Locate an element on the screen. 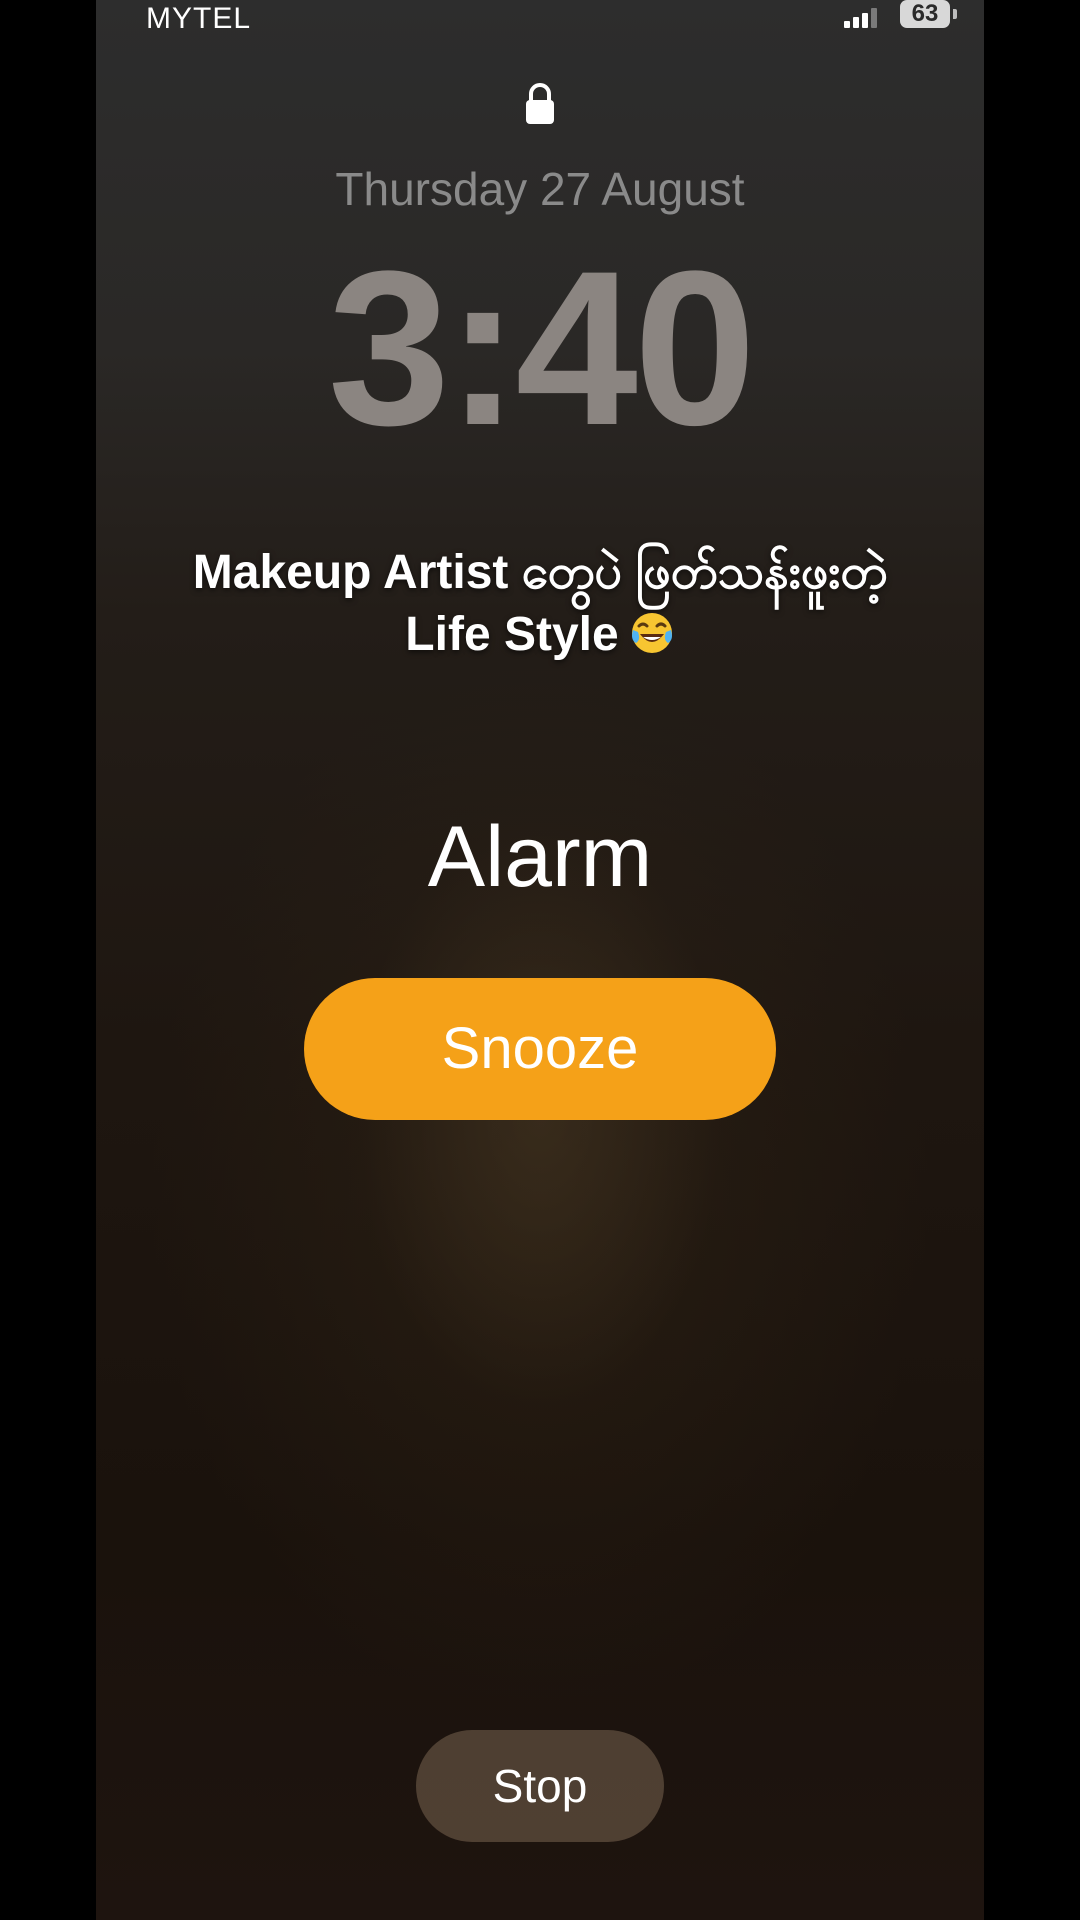  stop-button: Stop is located at coordinates (540, 1786).